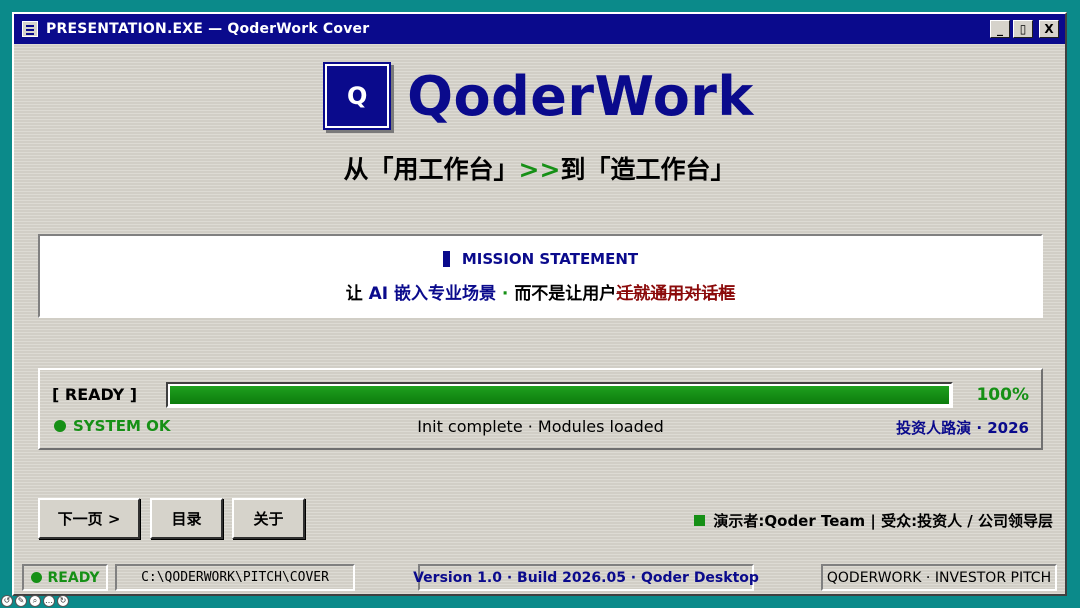  Describe the element at coordinates (648, 169) in the screenshot. I see `subtitle-to: 到「造工作台」` at that location.